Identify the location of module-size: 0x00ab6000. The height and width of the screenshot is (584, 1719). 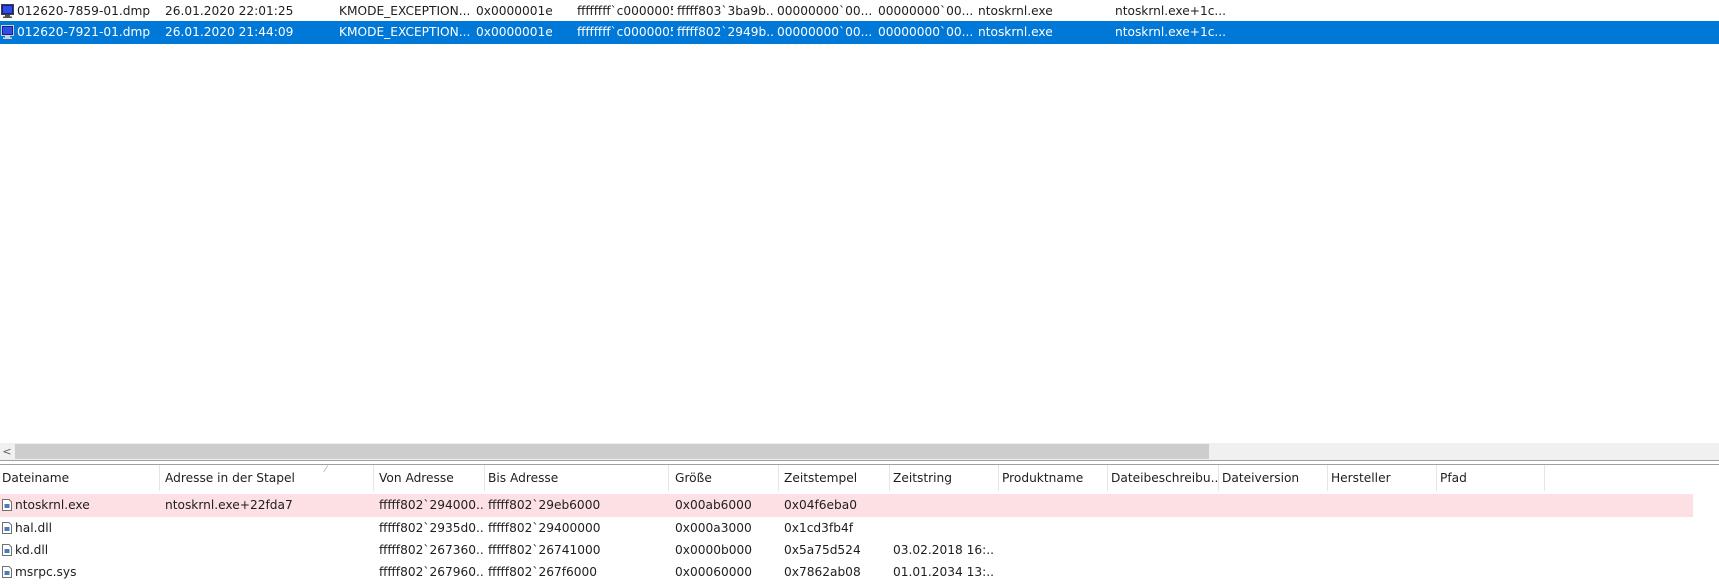
(713, 505).